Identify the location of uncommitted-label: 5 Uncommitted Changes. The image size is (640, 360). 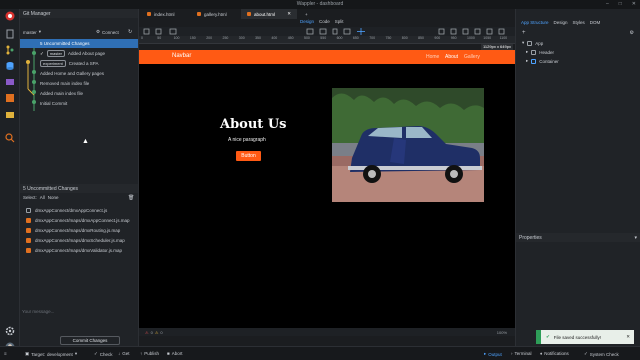
(65, 43).